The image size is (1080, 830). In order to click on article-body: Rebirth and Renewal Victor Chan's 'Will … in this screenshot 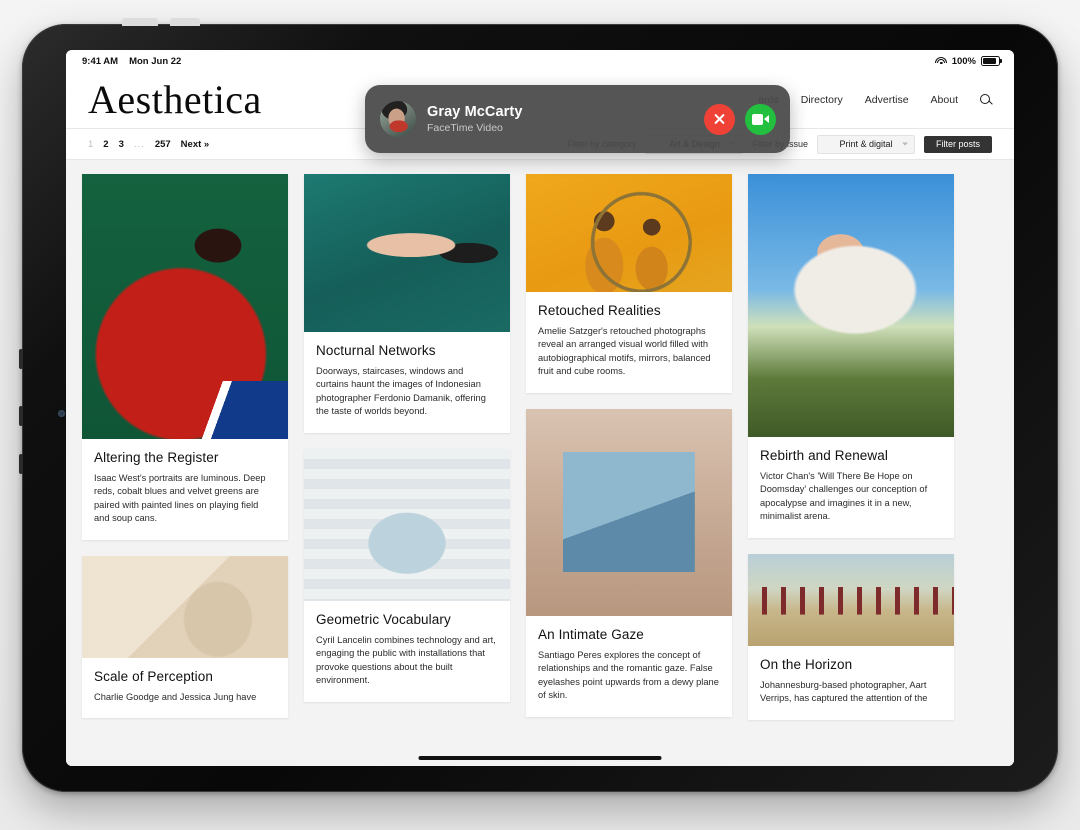, I will do `click(851, 487)`.